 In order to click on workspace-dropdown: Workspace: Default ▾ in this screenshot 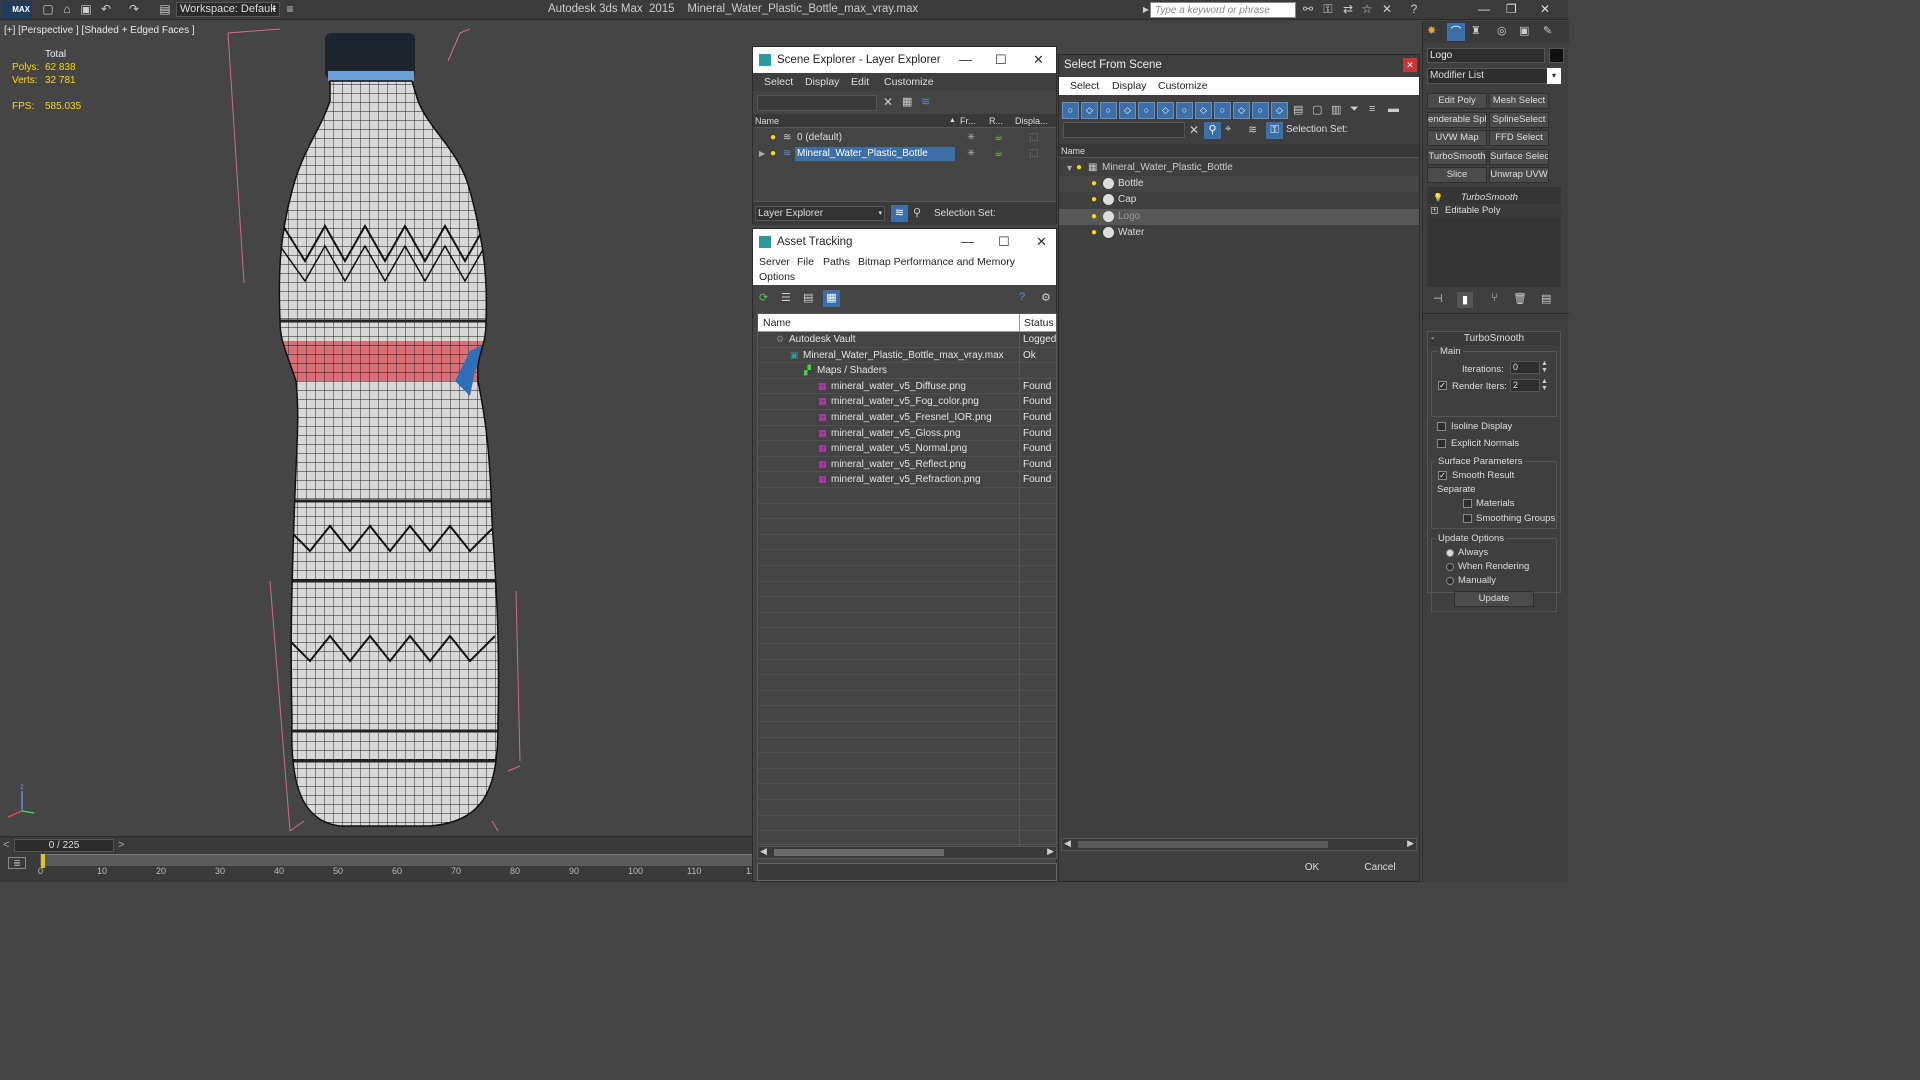, I will do `click(228, 9)`.